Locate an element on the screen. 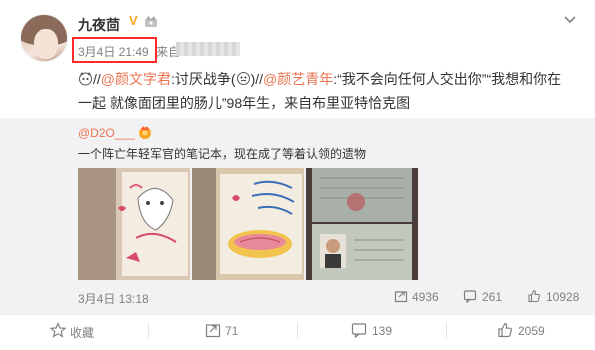  notebook-sausage-drawing-icon is located at coordinates (248, 224).